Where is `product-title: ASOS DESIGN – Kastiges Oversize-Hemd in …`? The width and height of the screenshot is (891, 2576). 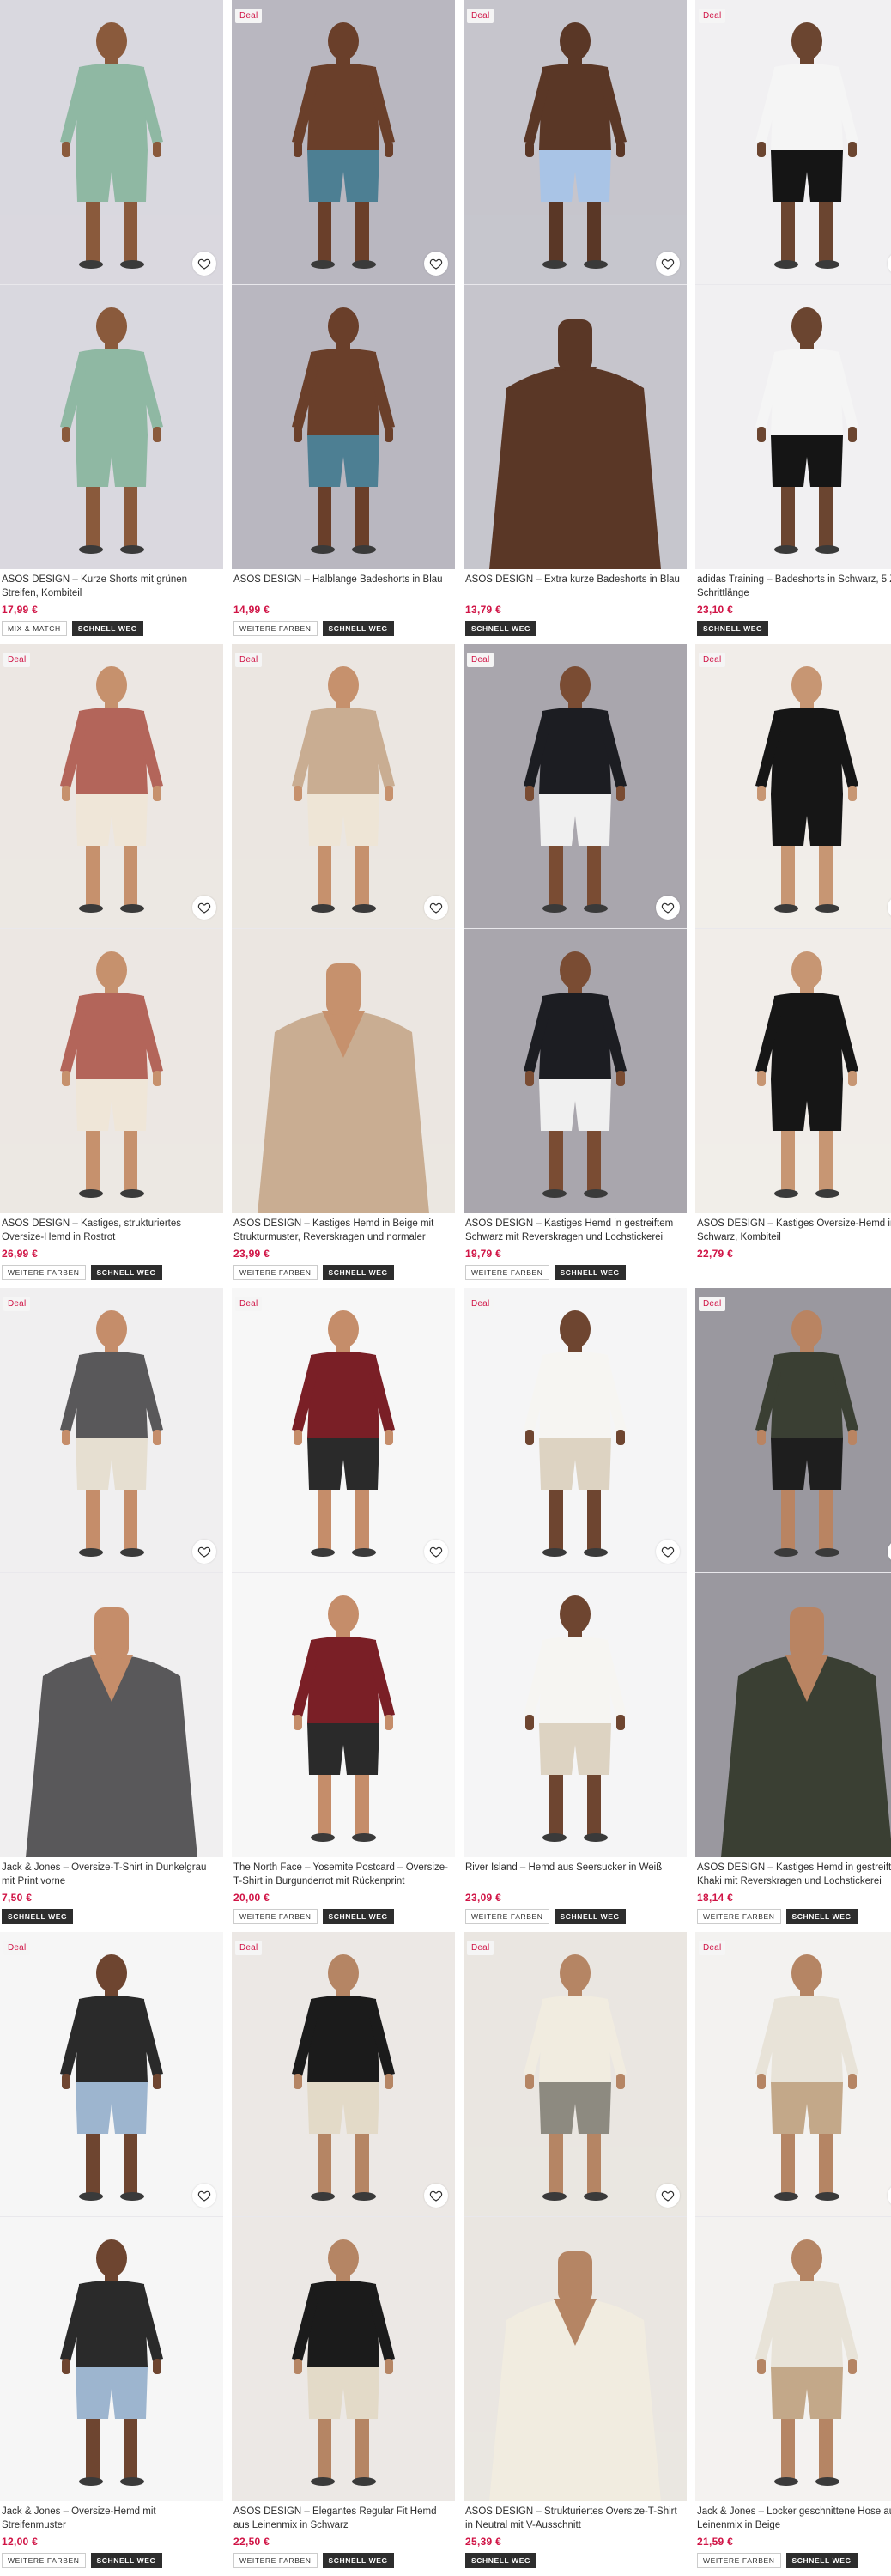
product-title: ASOS DESIGN – Kastiges Oversize-Hemd in … is located at coordinates (794, 1230).